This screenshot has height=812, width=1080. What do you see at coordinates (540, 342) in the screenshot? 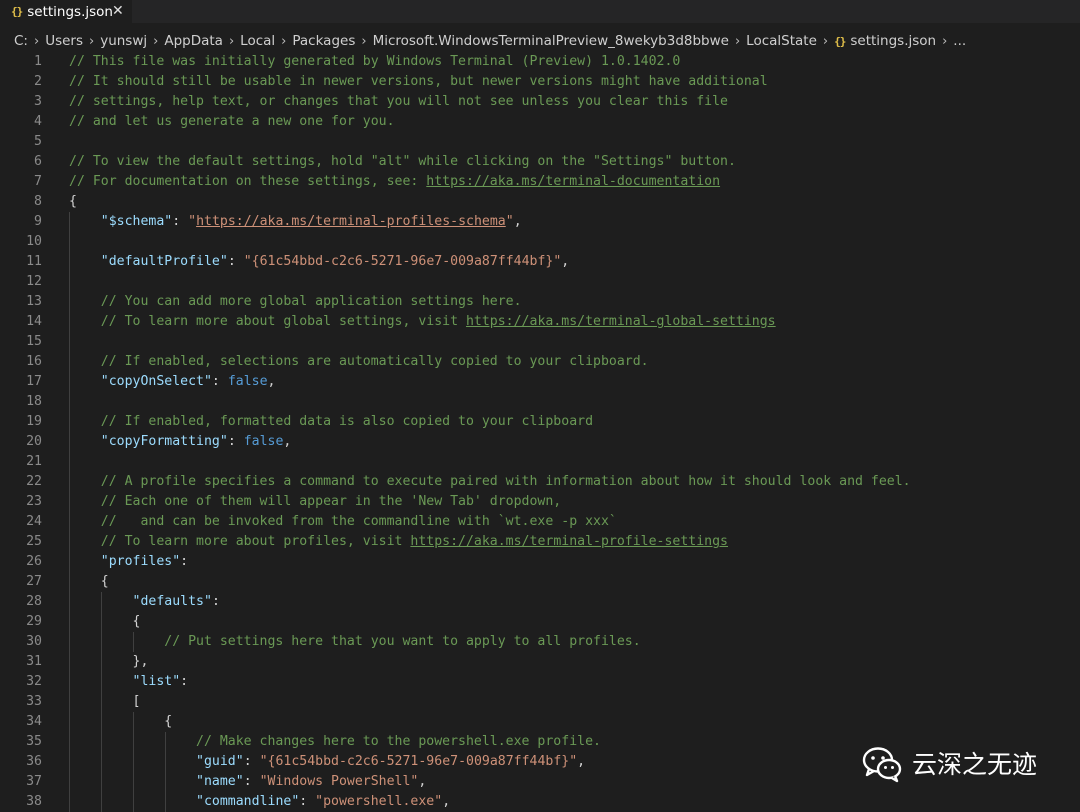
I see `code-line: 15` at bounding box center [540, 342].